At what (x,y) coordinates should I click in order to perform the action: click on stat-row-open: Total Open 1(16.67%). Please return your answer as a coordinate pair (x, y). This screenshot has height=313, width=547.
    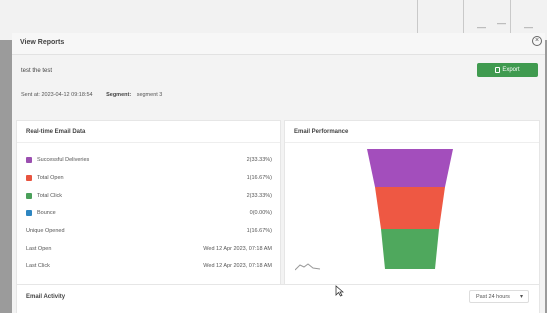
    Looking at the image, I should click on (149, 177).